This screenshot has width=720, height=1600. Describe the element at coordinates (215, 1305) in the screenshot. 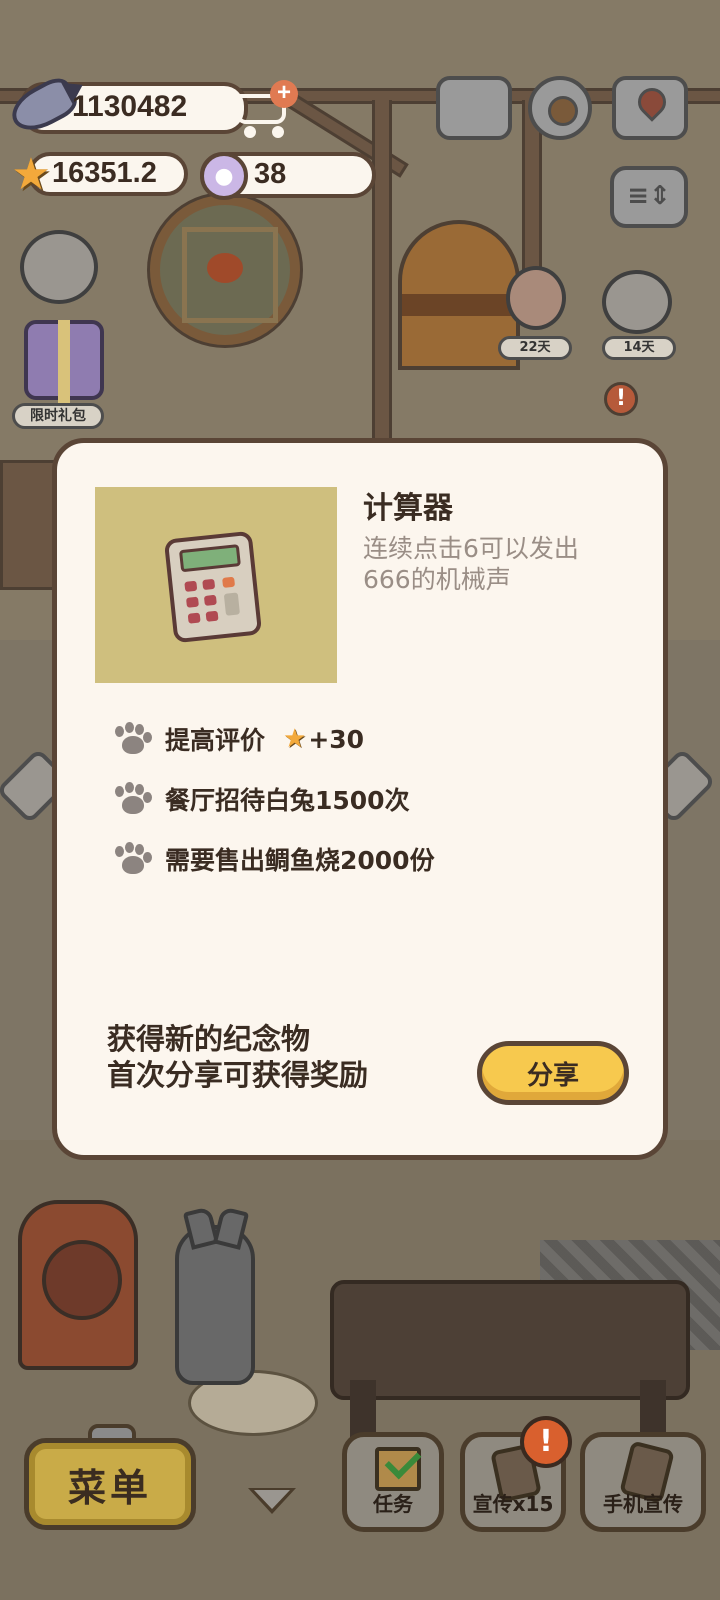

I see `dog-character` at that location.